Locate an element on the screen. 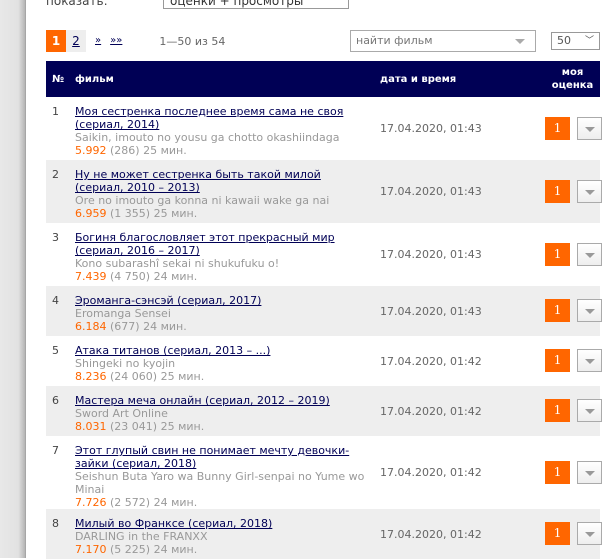  original-title: Sword Art Online is located at coordinates (121, 413).